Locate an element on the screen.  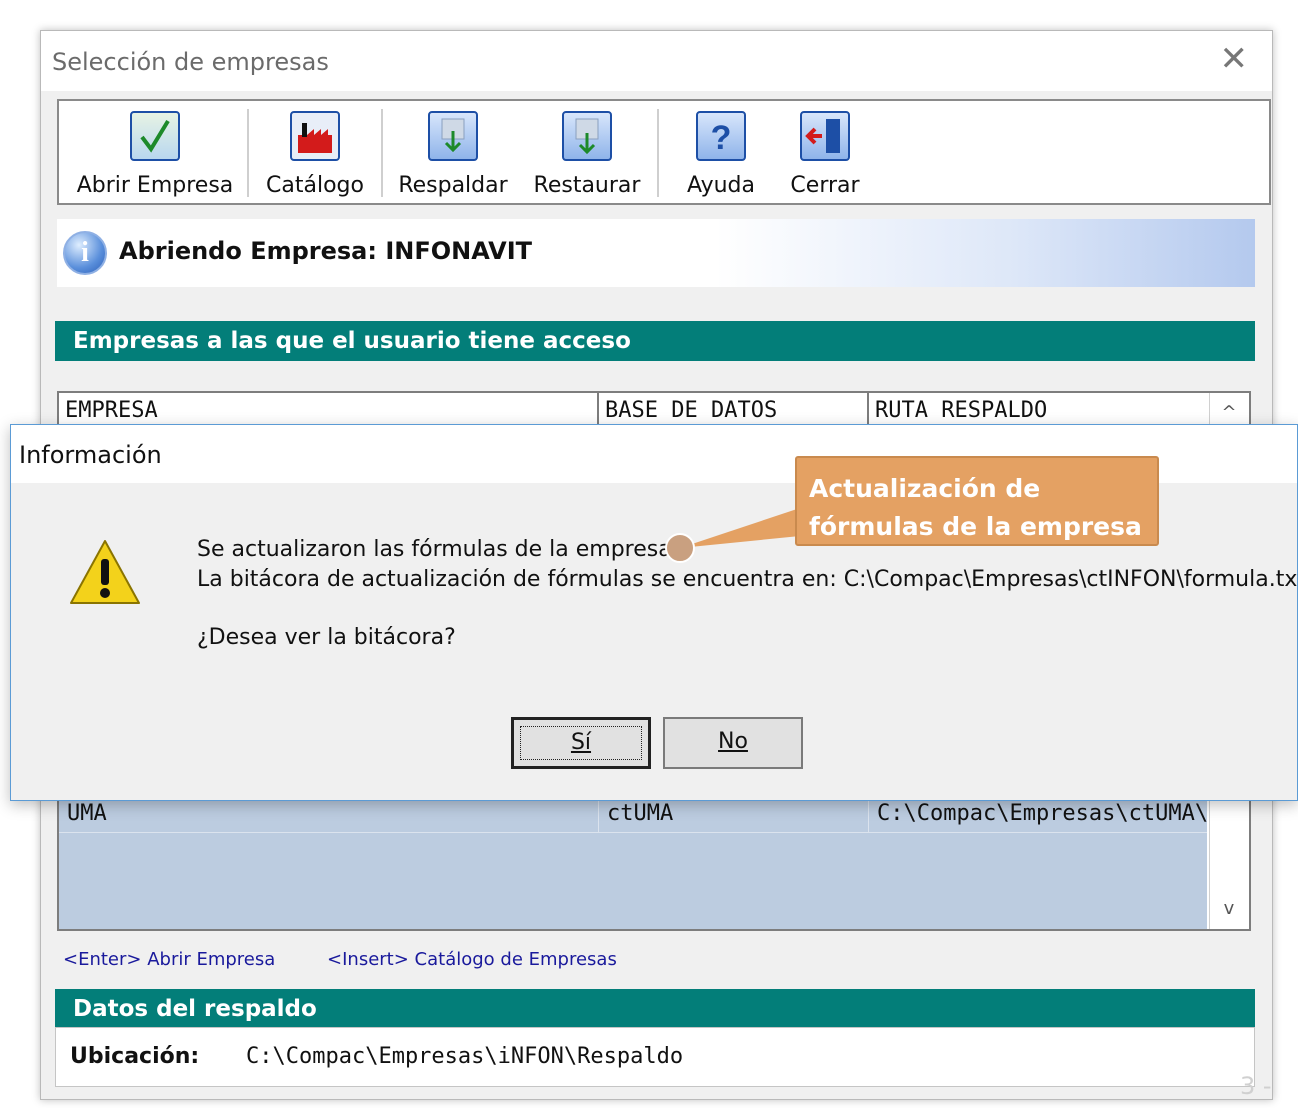
exit-label: Cerrar is located at coordinates (825, 185).